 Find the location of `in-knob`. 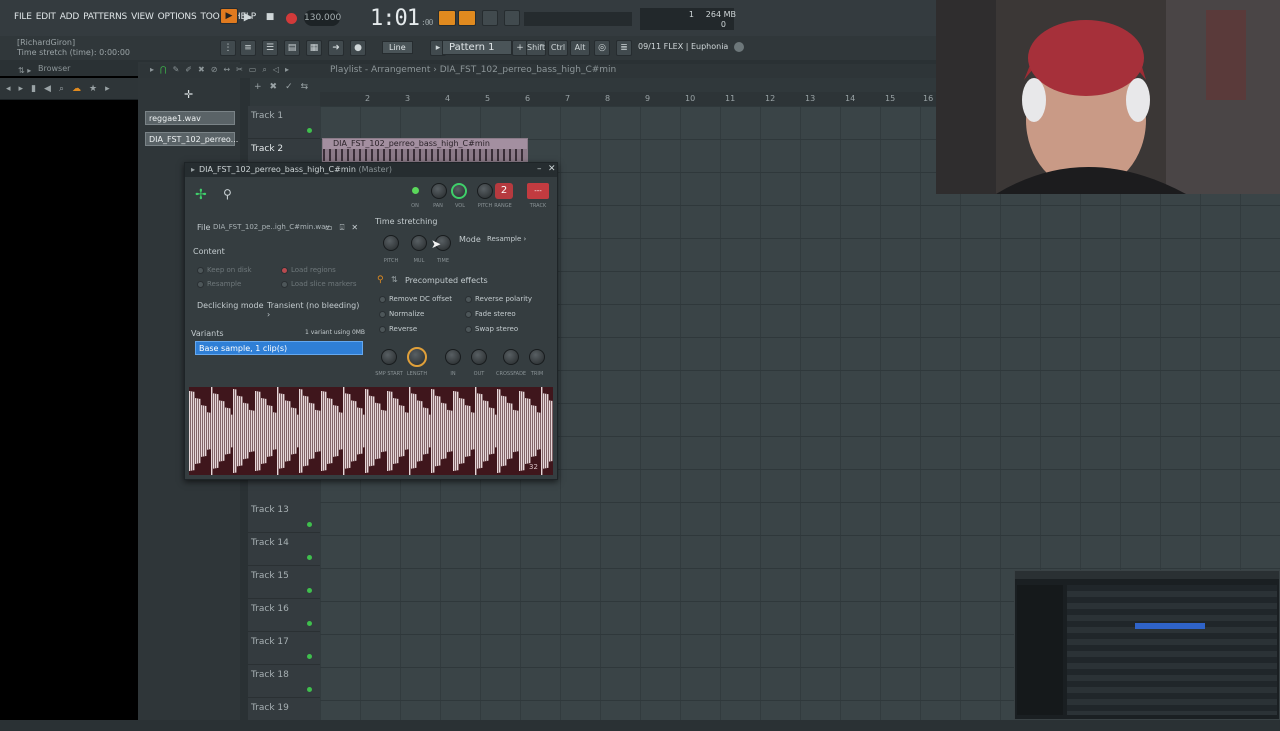

in-knob is located at coordinates (453, 357).